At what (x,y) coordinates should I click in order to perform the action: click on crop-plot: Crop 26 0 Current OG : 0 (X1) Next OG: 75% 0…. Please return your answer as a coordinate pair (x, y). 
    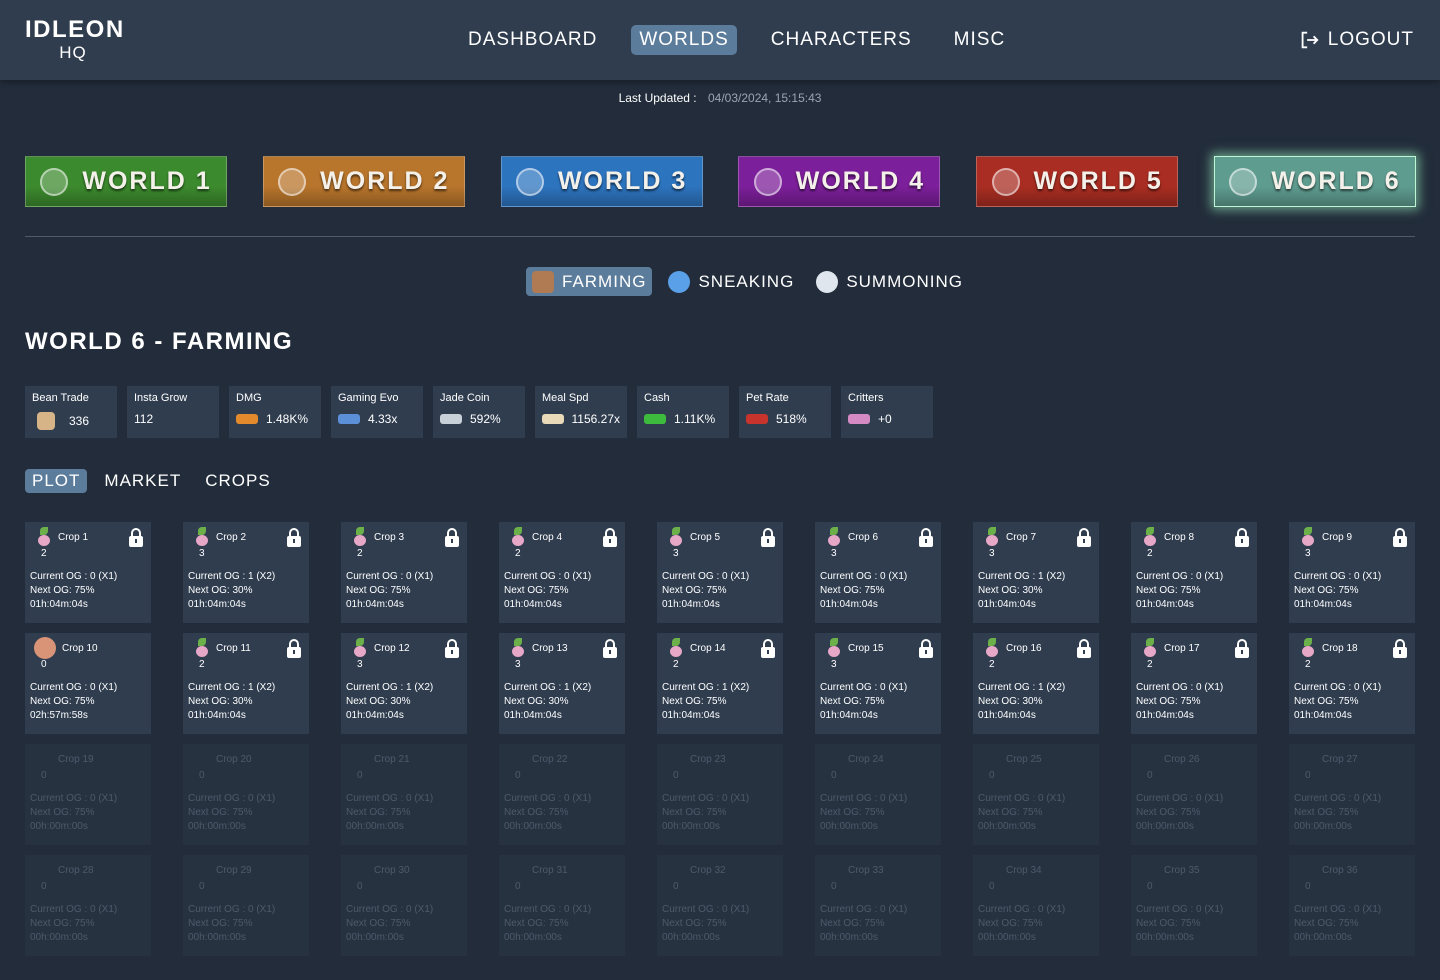
    Looking at the image, I should click on (1194, 794).